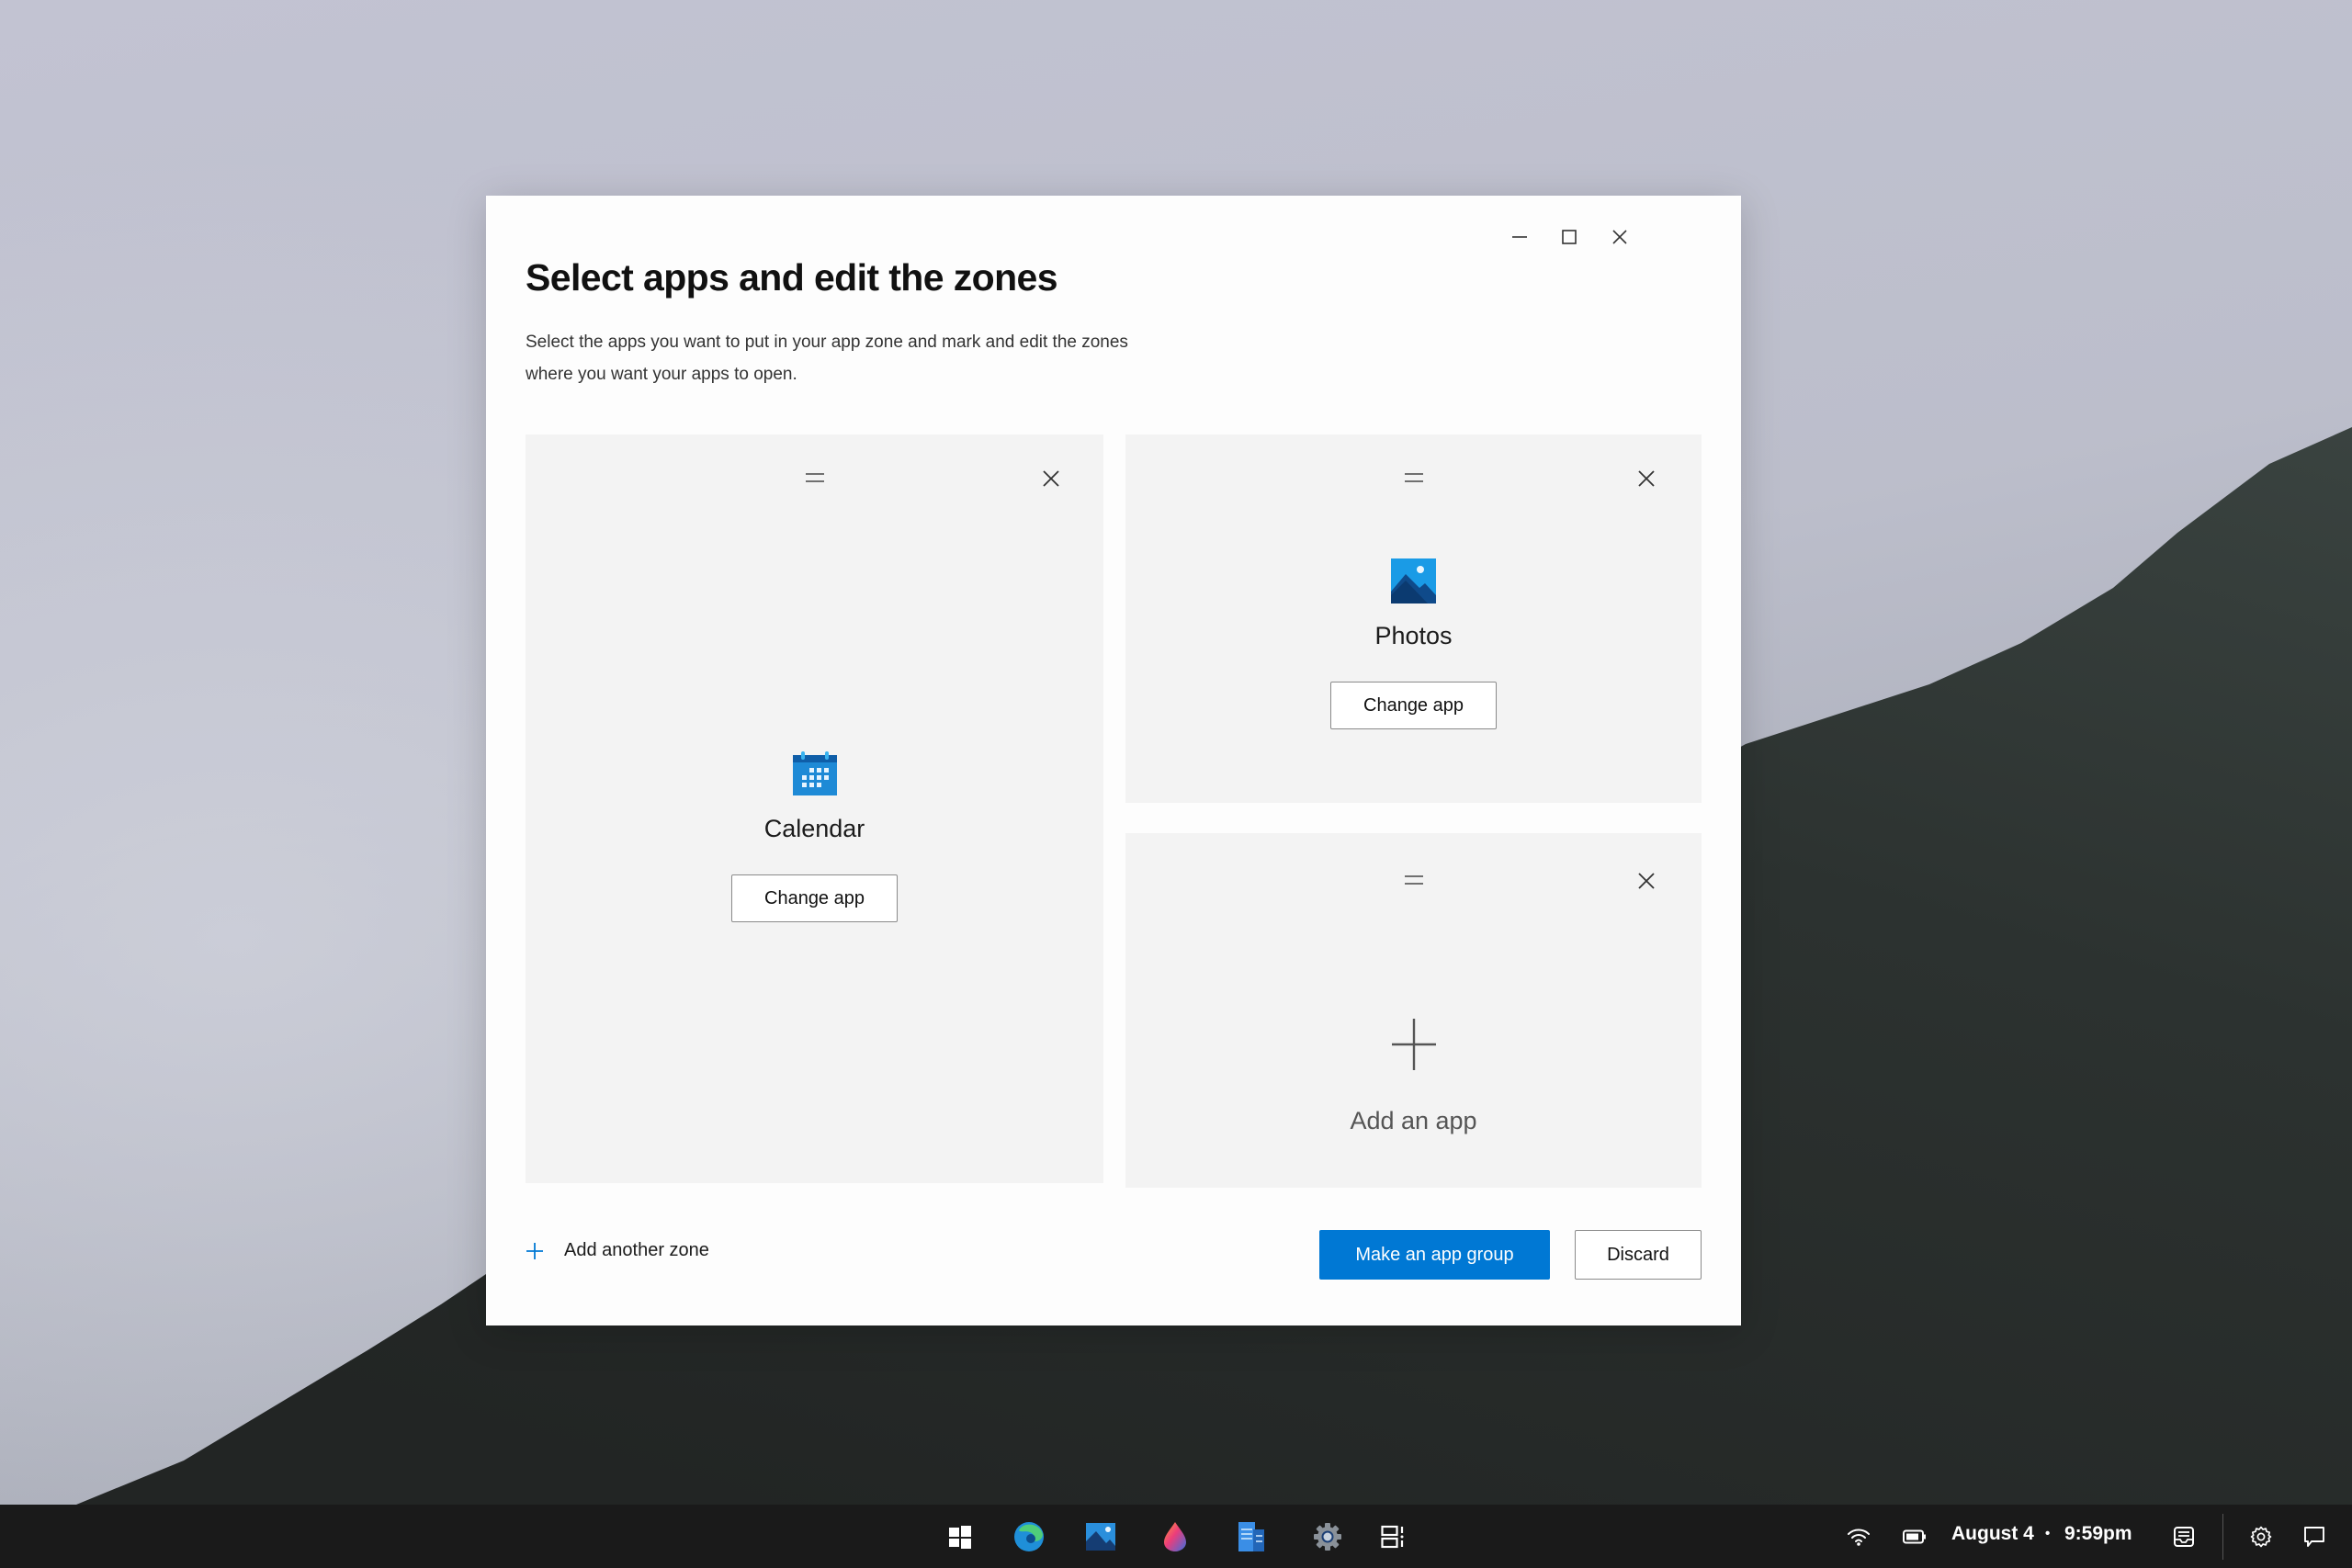 The image size is (2352, 1568). Describe the element at coordinates (1638, 1255) in the screenshot. I see `discard-button: Discard` at that location.